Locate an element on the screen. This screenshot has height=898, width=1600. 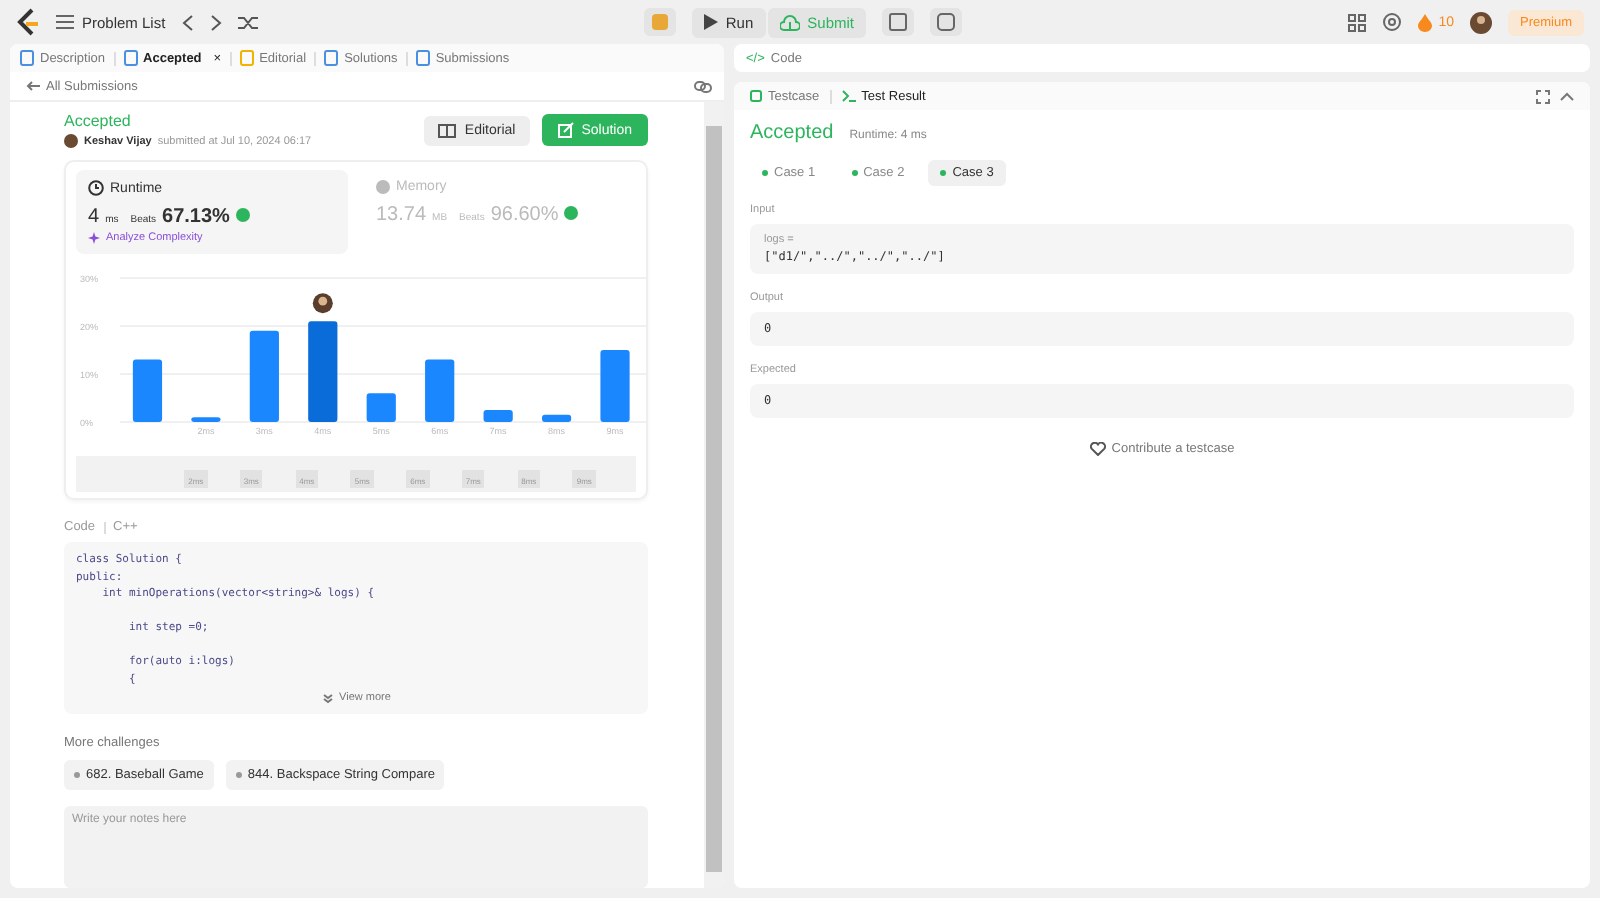
timer-icon is located at coordinates (898, 22).